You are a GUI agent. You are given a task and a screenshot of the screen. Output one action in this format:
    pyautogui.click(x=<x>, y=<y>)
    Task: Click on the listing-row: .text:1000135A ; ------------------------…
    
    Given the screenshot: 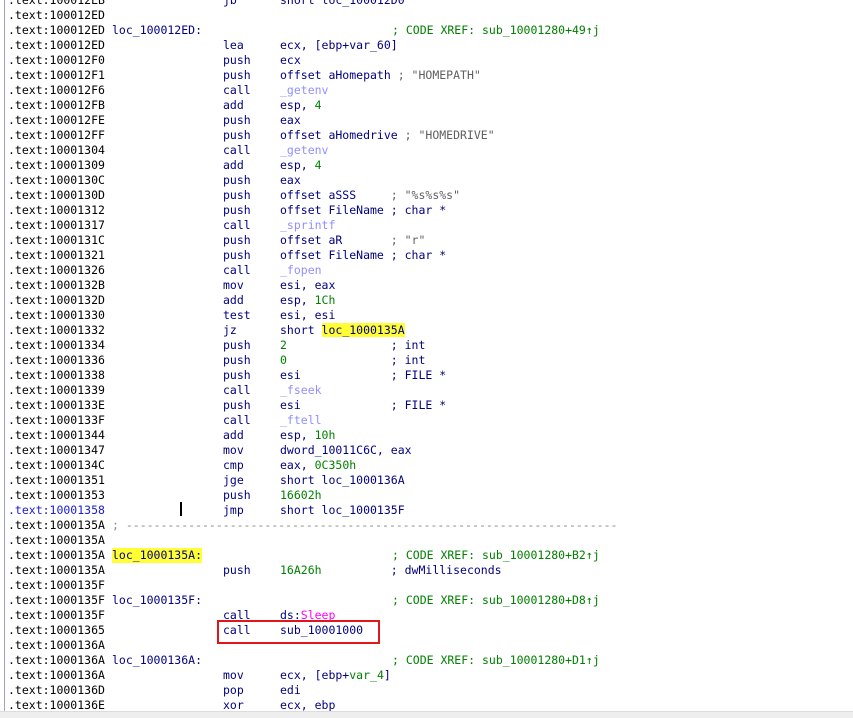 What is the action you would take?
    pyautogui.click(x=426, y=525)
    